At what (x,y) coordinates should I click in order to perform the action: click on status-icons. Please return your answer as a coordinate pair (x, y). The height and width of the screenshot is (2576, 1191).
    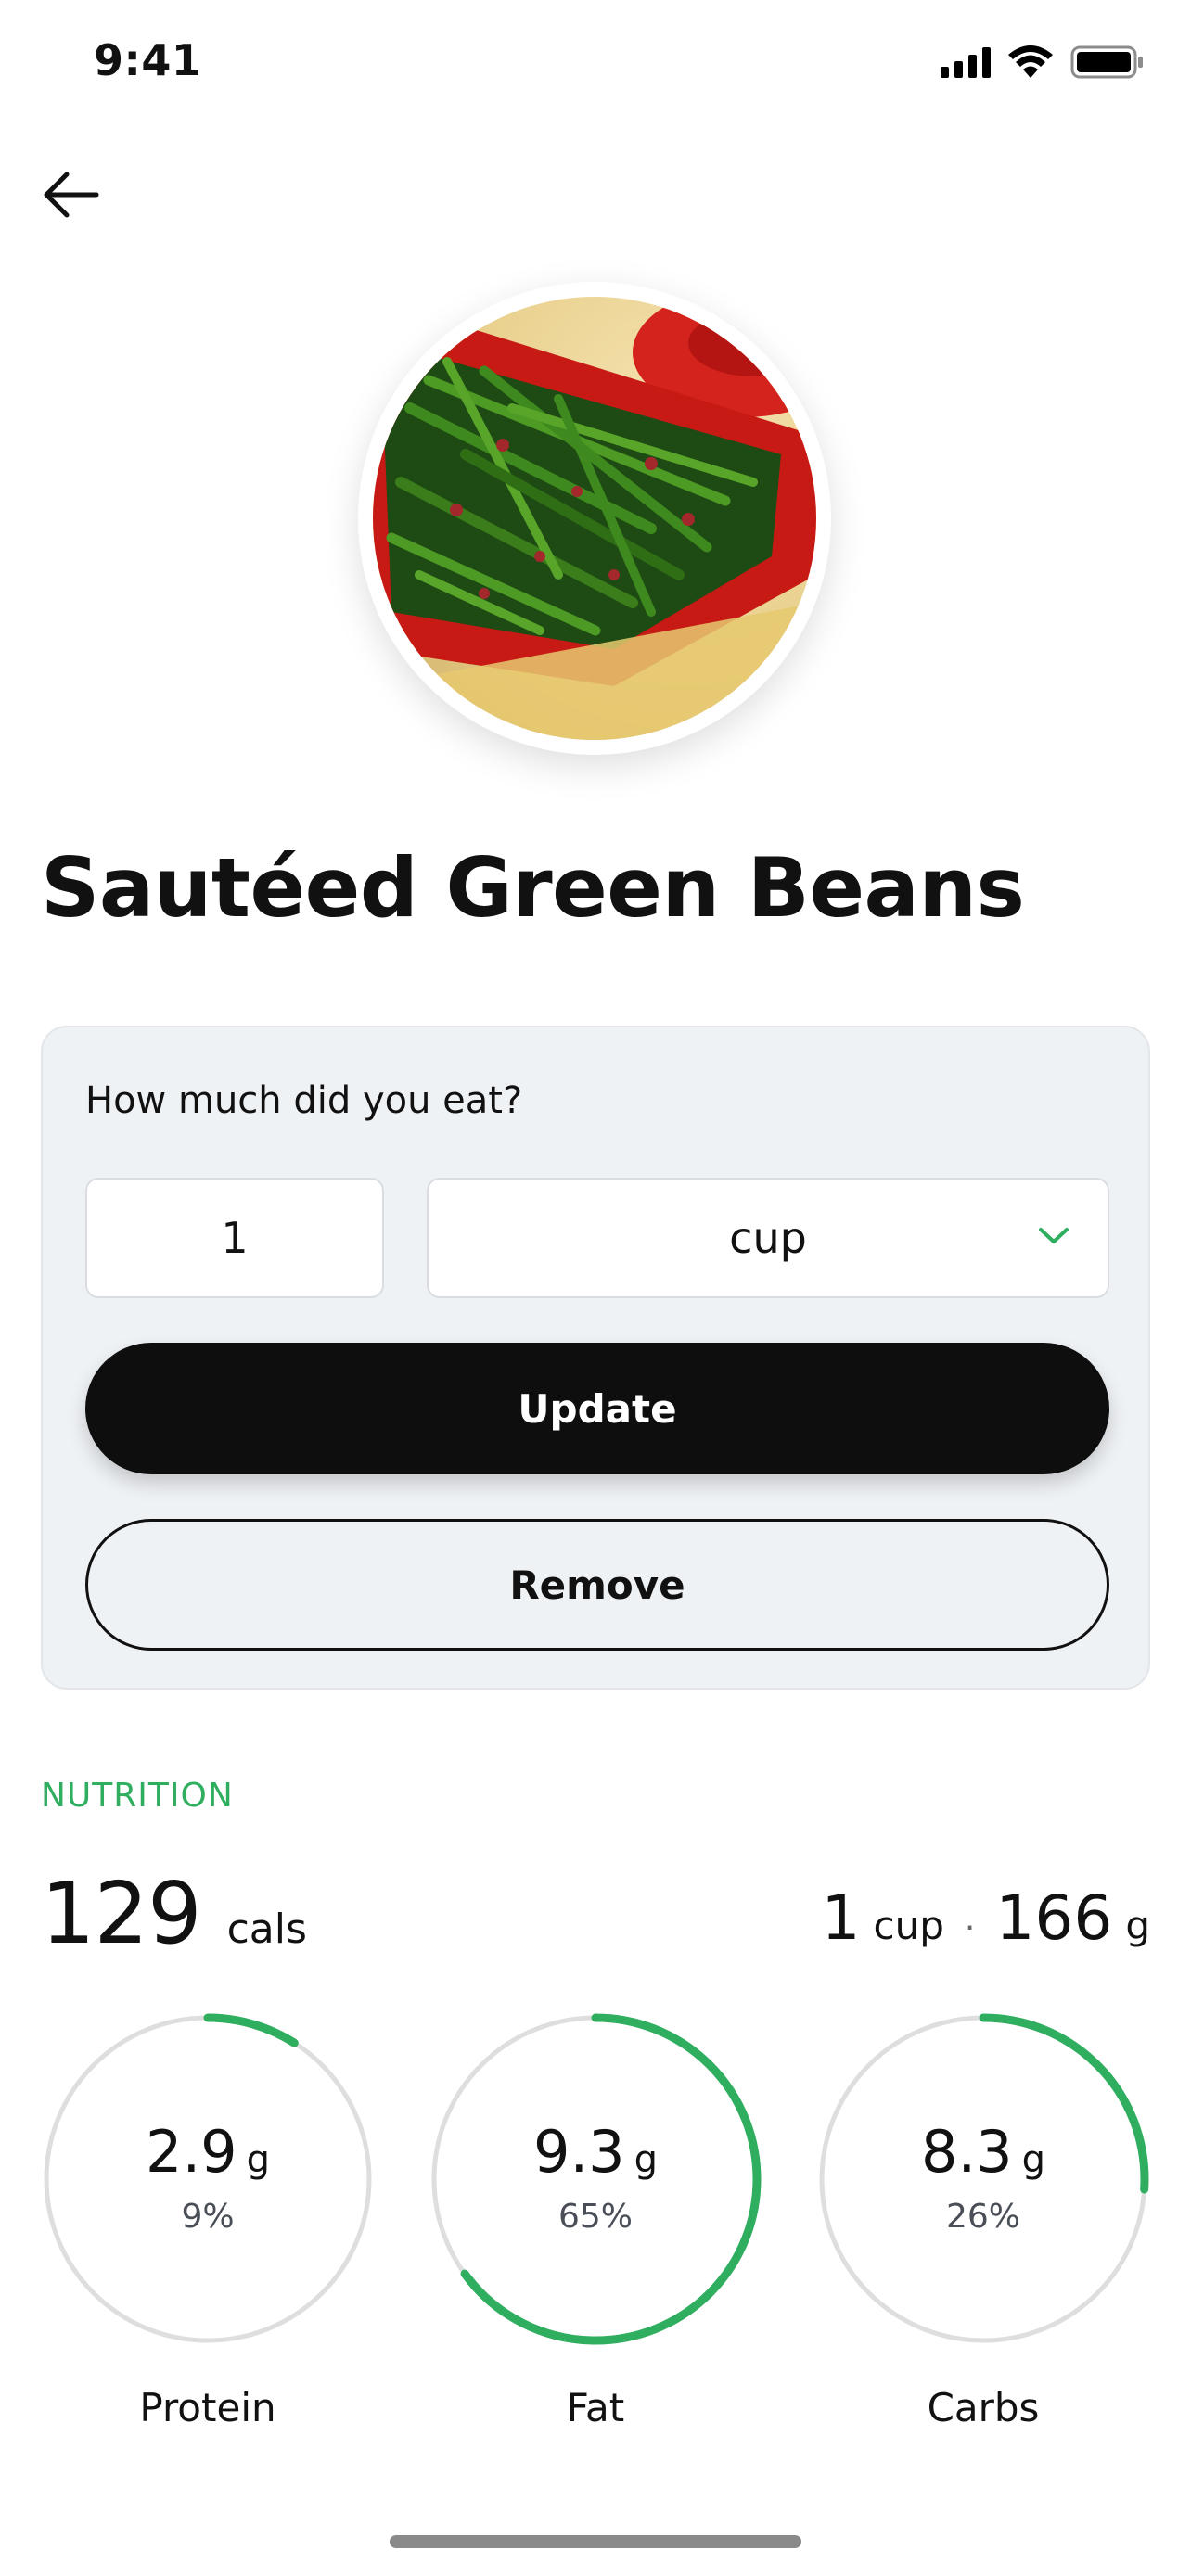
    Looking at the image, I should click on (1043, 62).